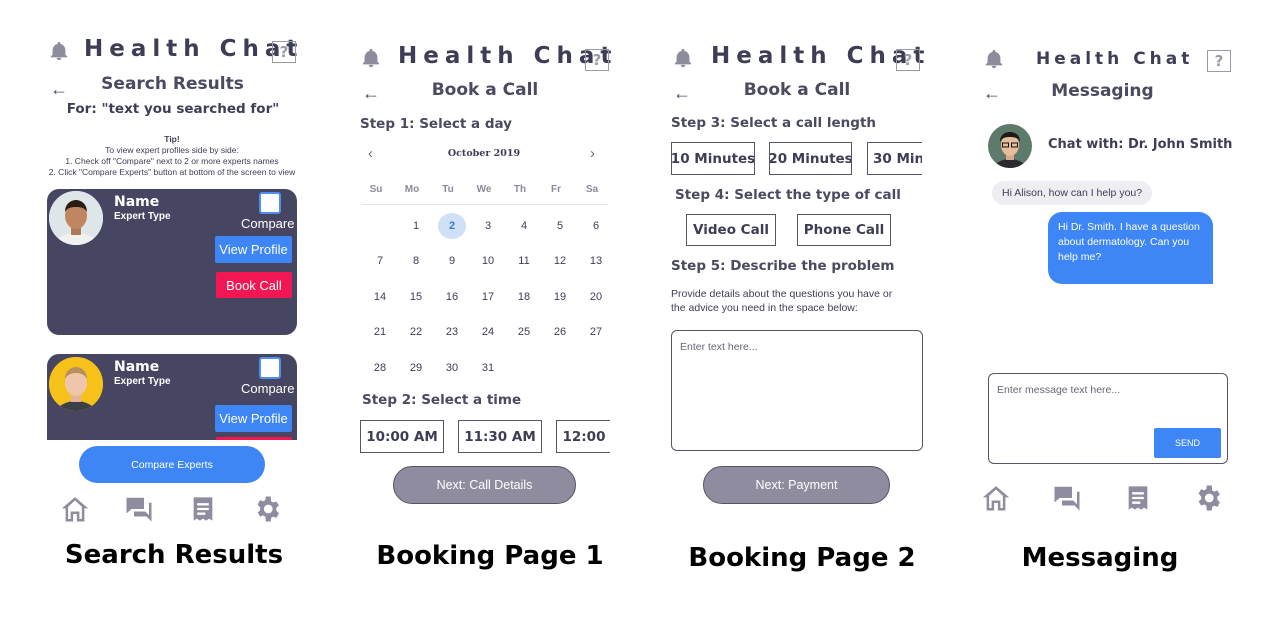  Describe the element at coordinates (488, 368) in the screenshot. I see `calendar-day: 31` at that location.